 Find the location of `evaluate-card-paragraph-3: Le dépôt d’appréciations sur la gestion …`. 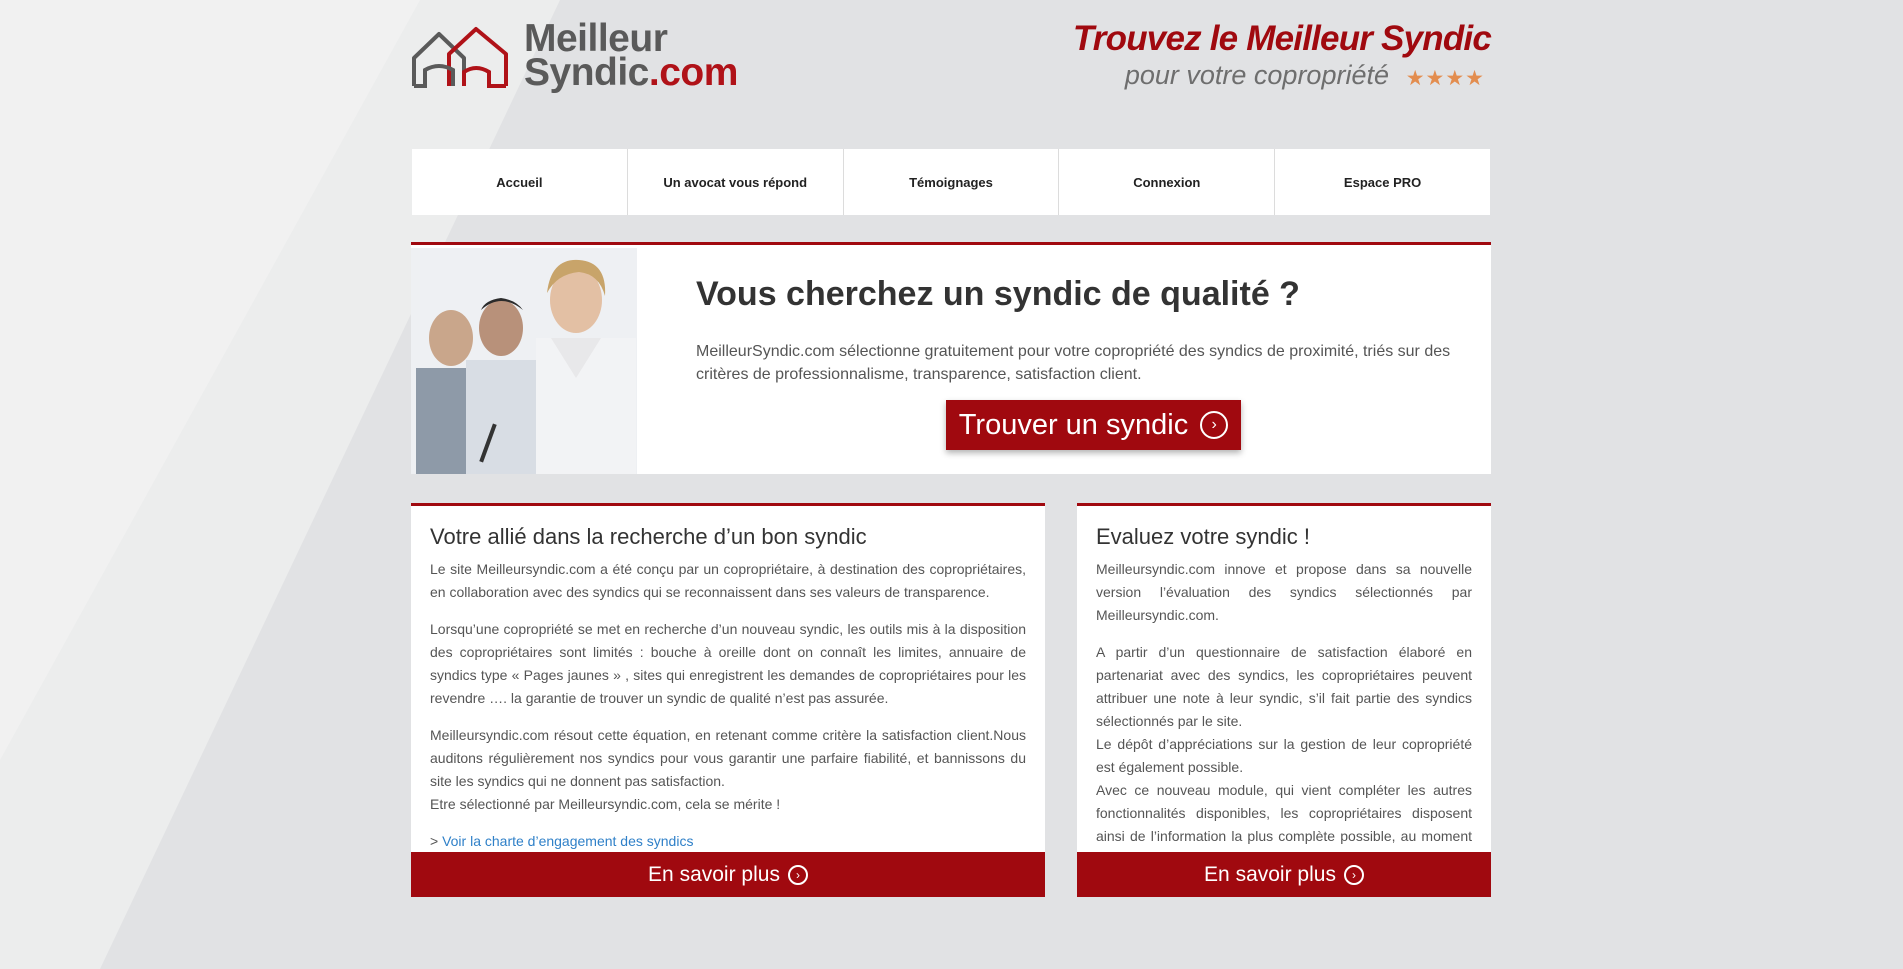

evaluate-card-paragraph-3: Le dépôt d’appréciations sur la gestion … is located at coordinates (1284, 755).